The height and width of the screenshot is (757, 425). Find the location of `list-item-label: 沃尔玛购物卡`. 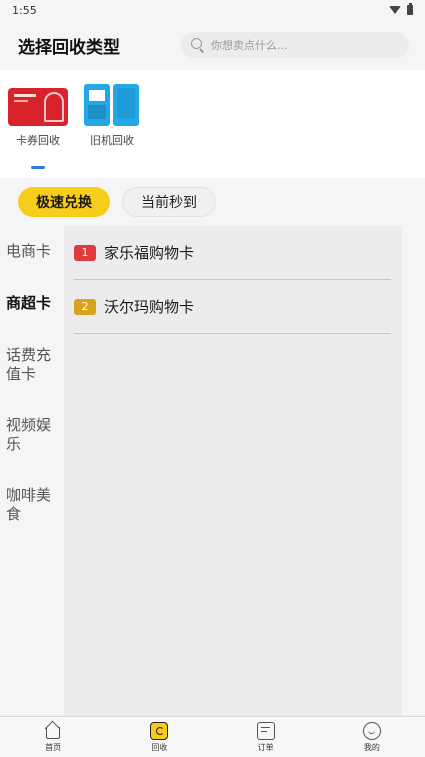

list-item-label: 沃尔玛购物卡 is located at coordinates (149, 307).